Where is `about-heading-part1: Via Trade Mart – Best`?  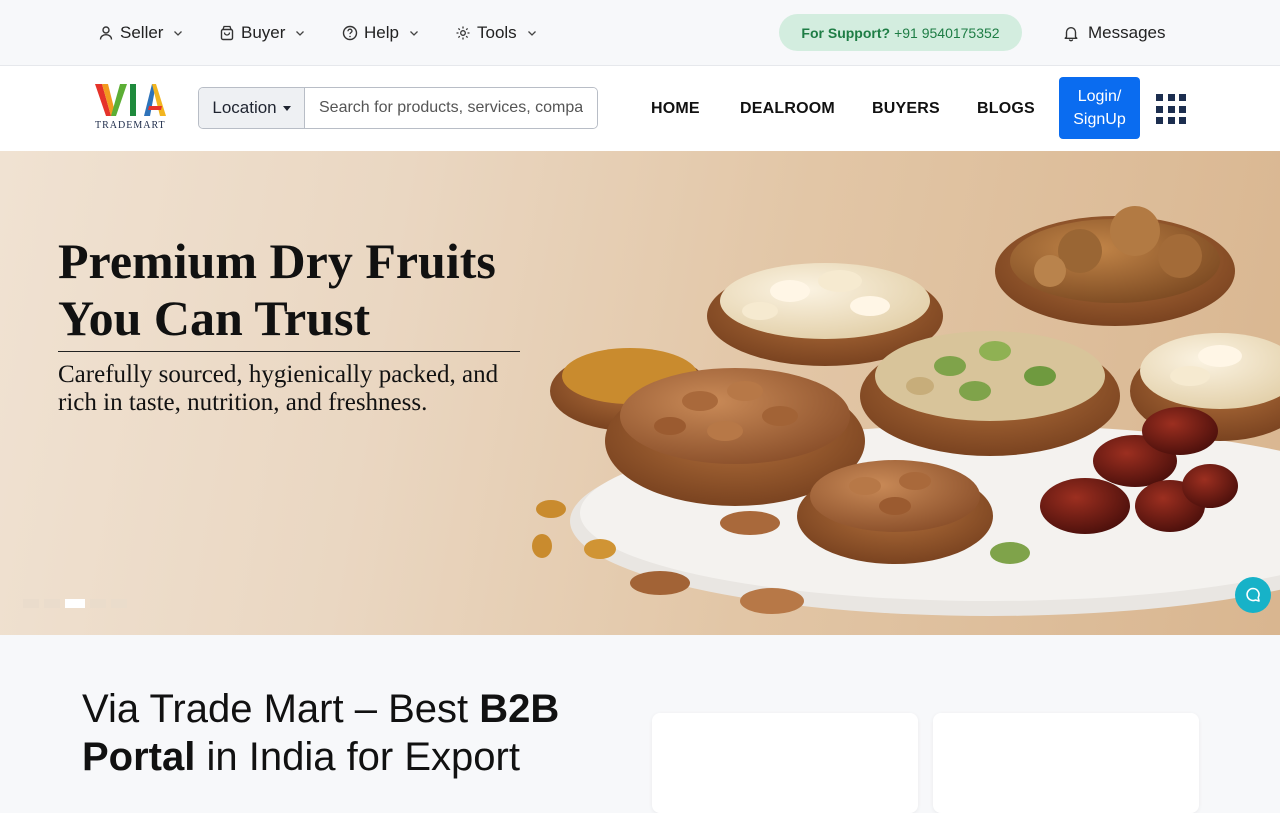 about-heading-part1: Via Trade Mart – Best is located at coordinates (281, 709).